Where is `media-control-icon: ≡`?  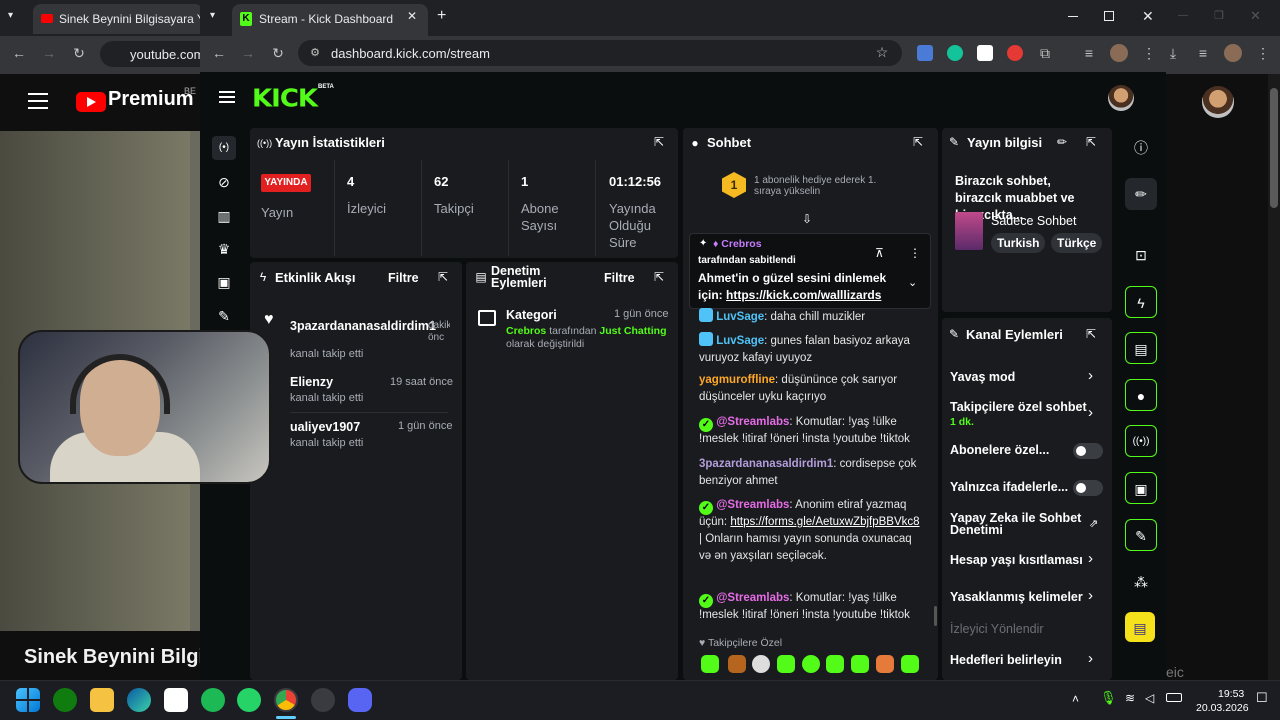 media-control-icon: ≡ is located at coordinates (1089, 53).